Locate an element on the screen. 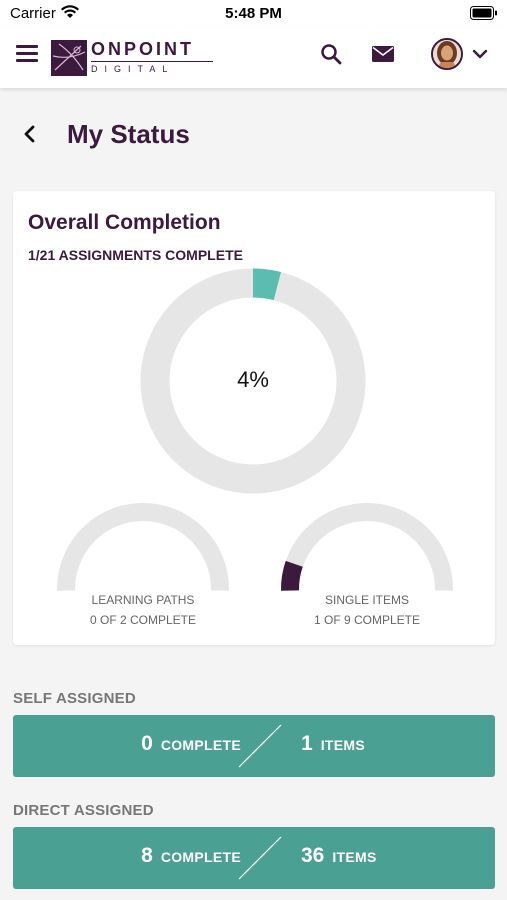  avatar-image is located at coordinates (447, 54).